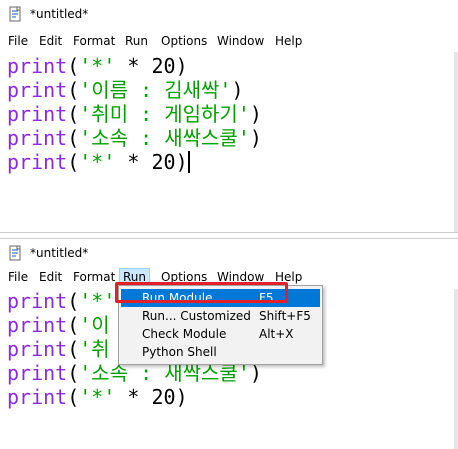 This screenshot has height=449, width=458. What do you see at coordinates (125, 90) in the screenshot?
I see `code-line: print('이름 : 김새싹')` at bounding box center [125, 90].